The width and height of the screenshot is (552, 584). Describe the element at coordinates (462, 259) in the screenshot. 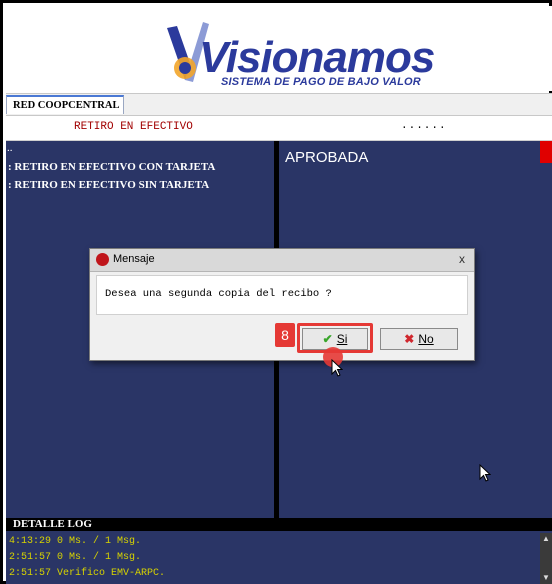

I see `close-icon: x` at that location.